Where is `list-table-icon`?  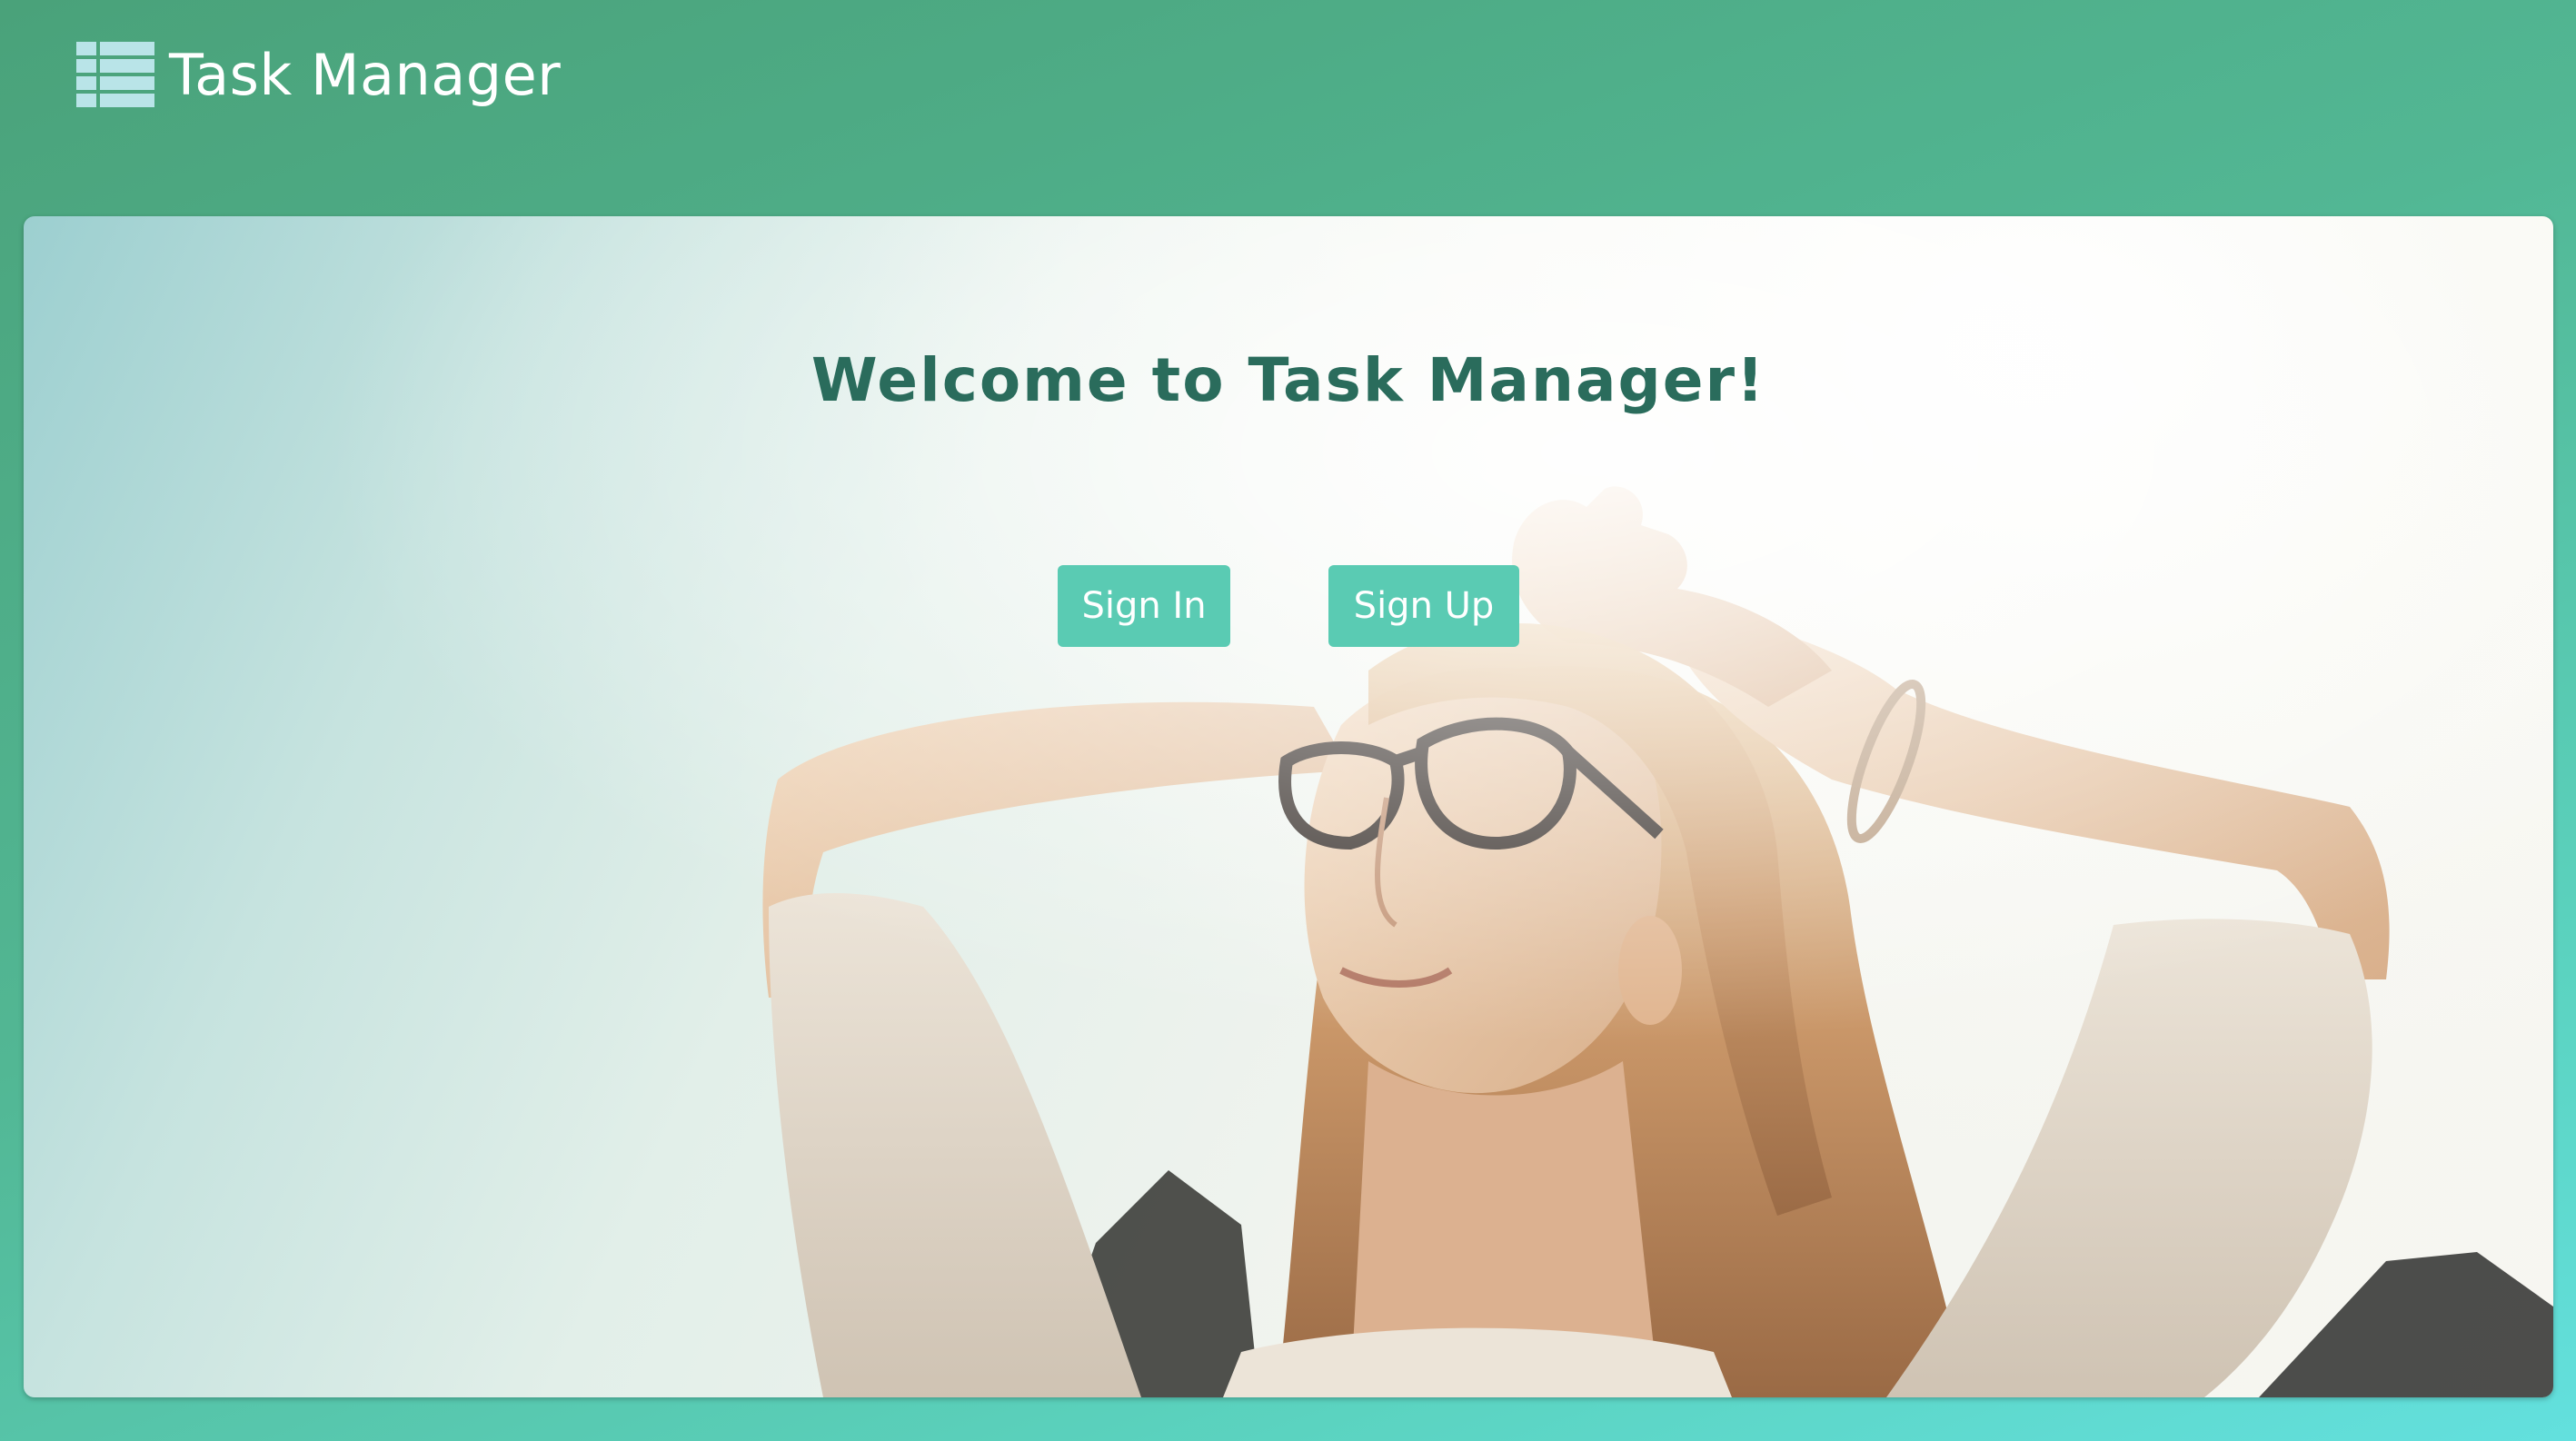 list-table-icon is located at coordinates (115, 74).